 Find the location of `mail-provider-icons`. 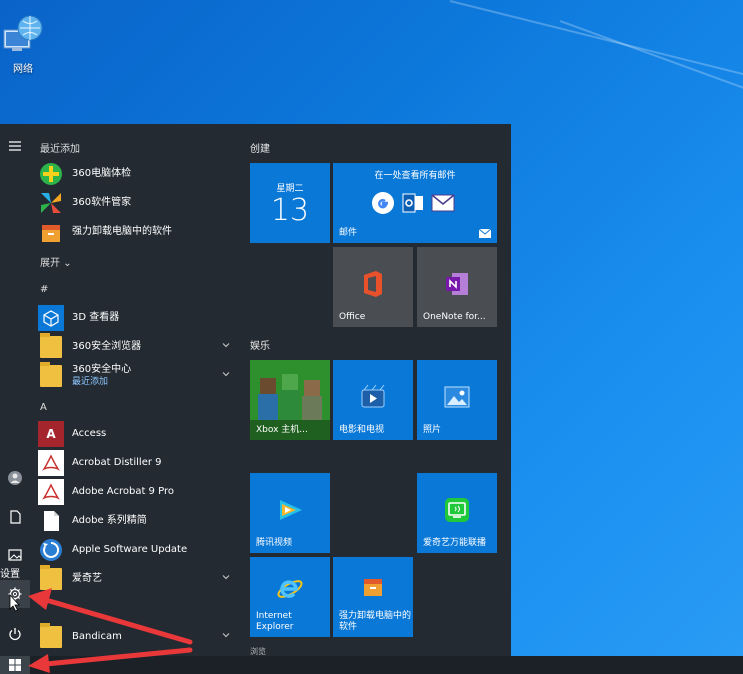

mail-provider-icons is located at coordinates (413, 203).